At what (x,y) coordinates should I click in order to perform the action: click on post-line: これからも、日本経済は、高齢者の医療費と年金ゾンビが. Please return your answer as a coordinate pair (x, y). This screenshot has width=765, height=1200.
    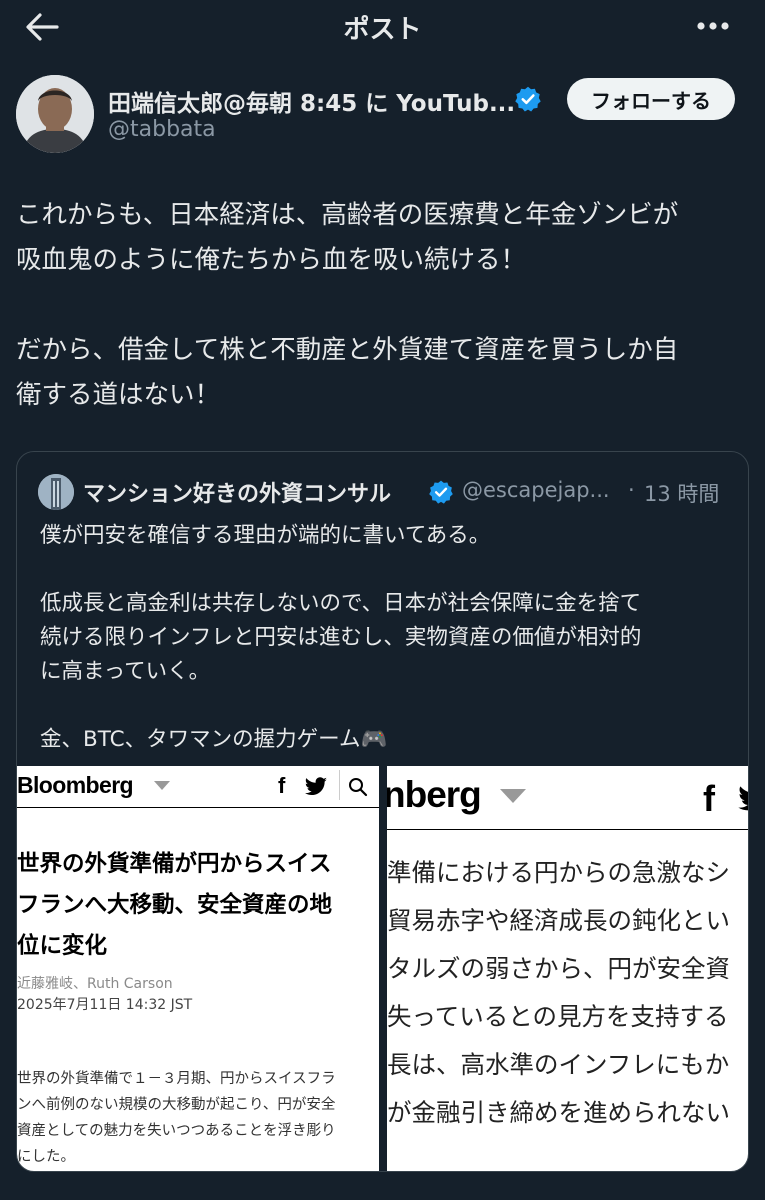
    Looking at the image, I should click on (347, 215).